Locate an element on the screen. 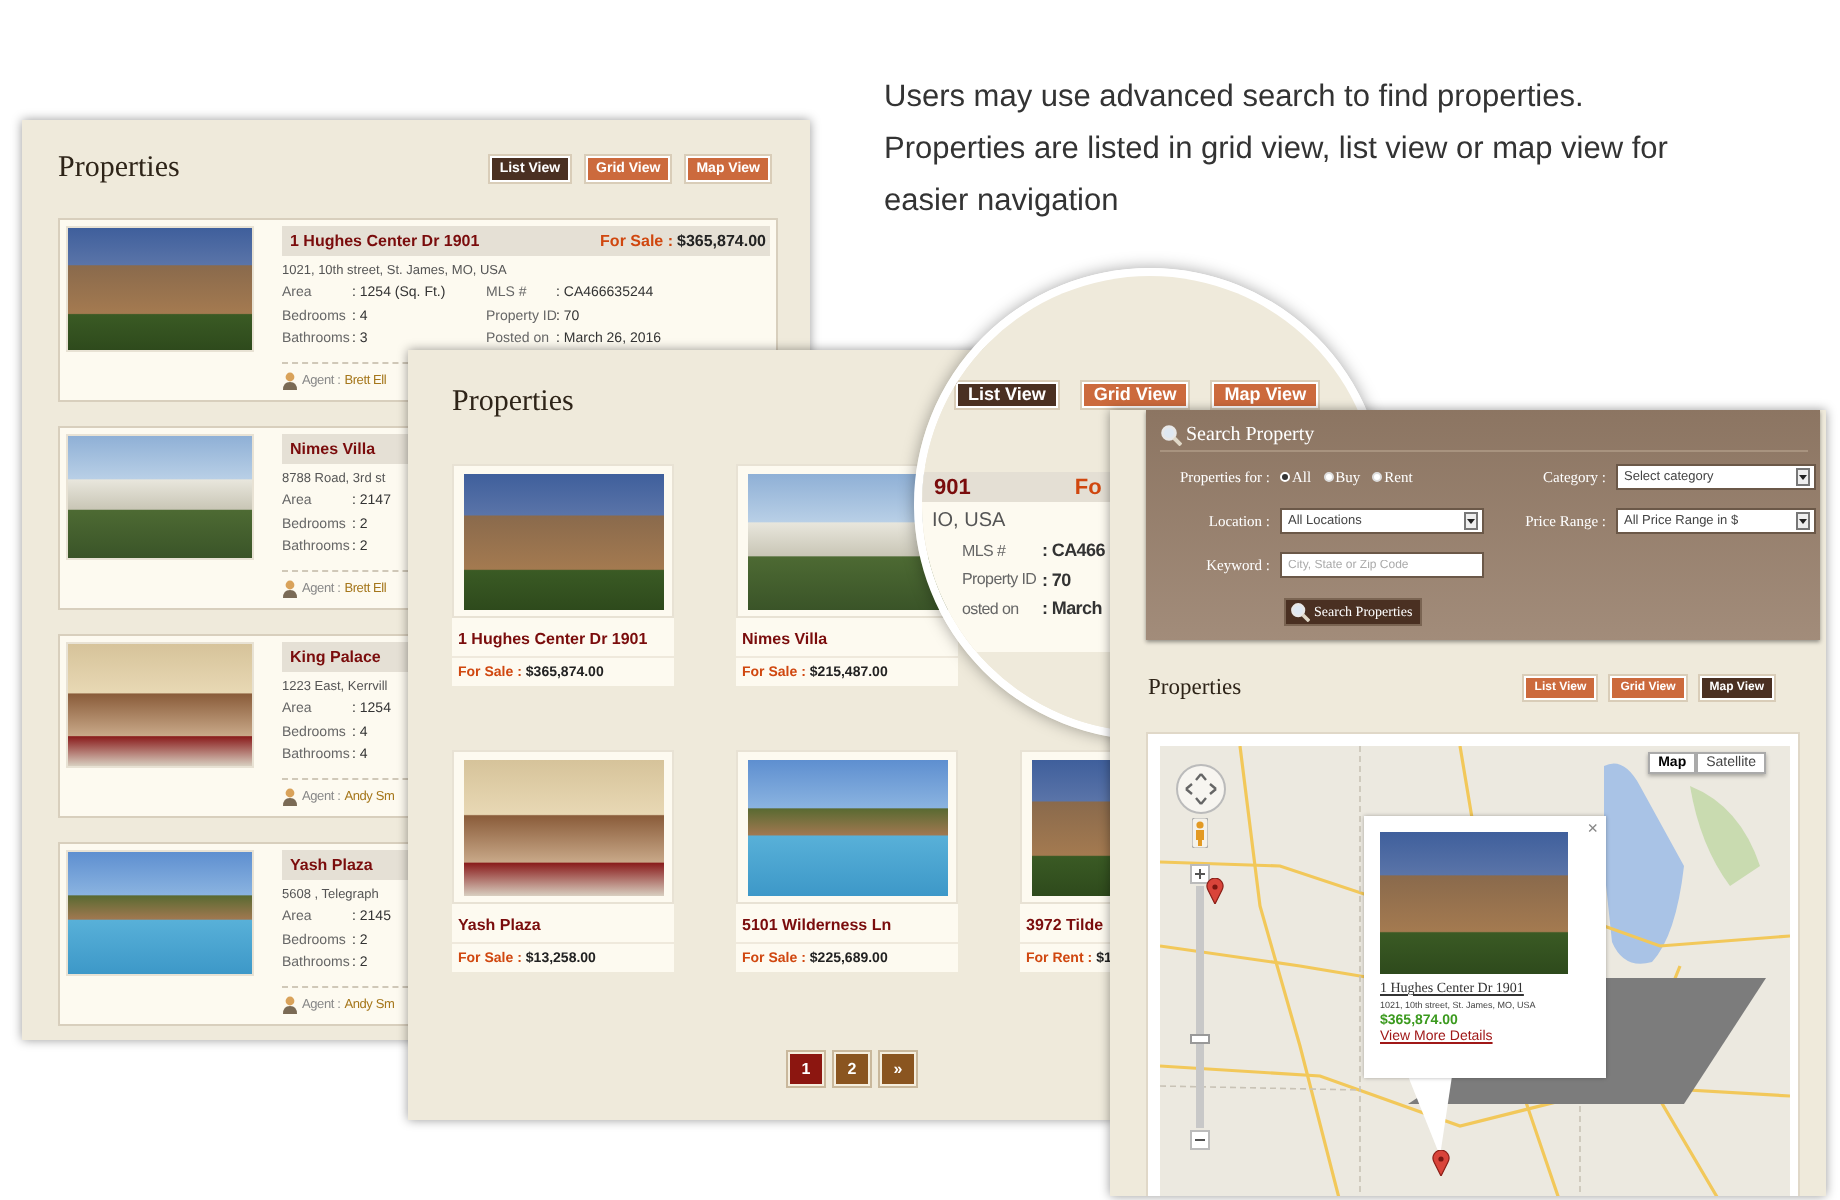  slider-thumb is located at coordinates (1200, 1038).